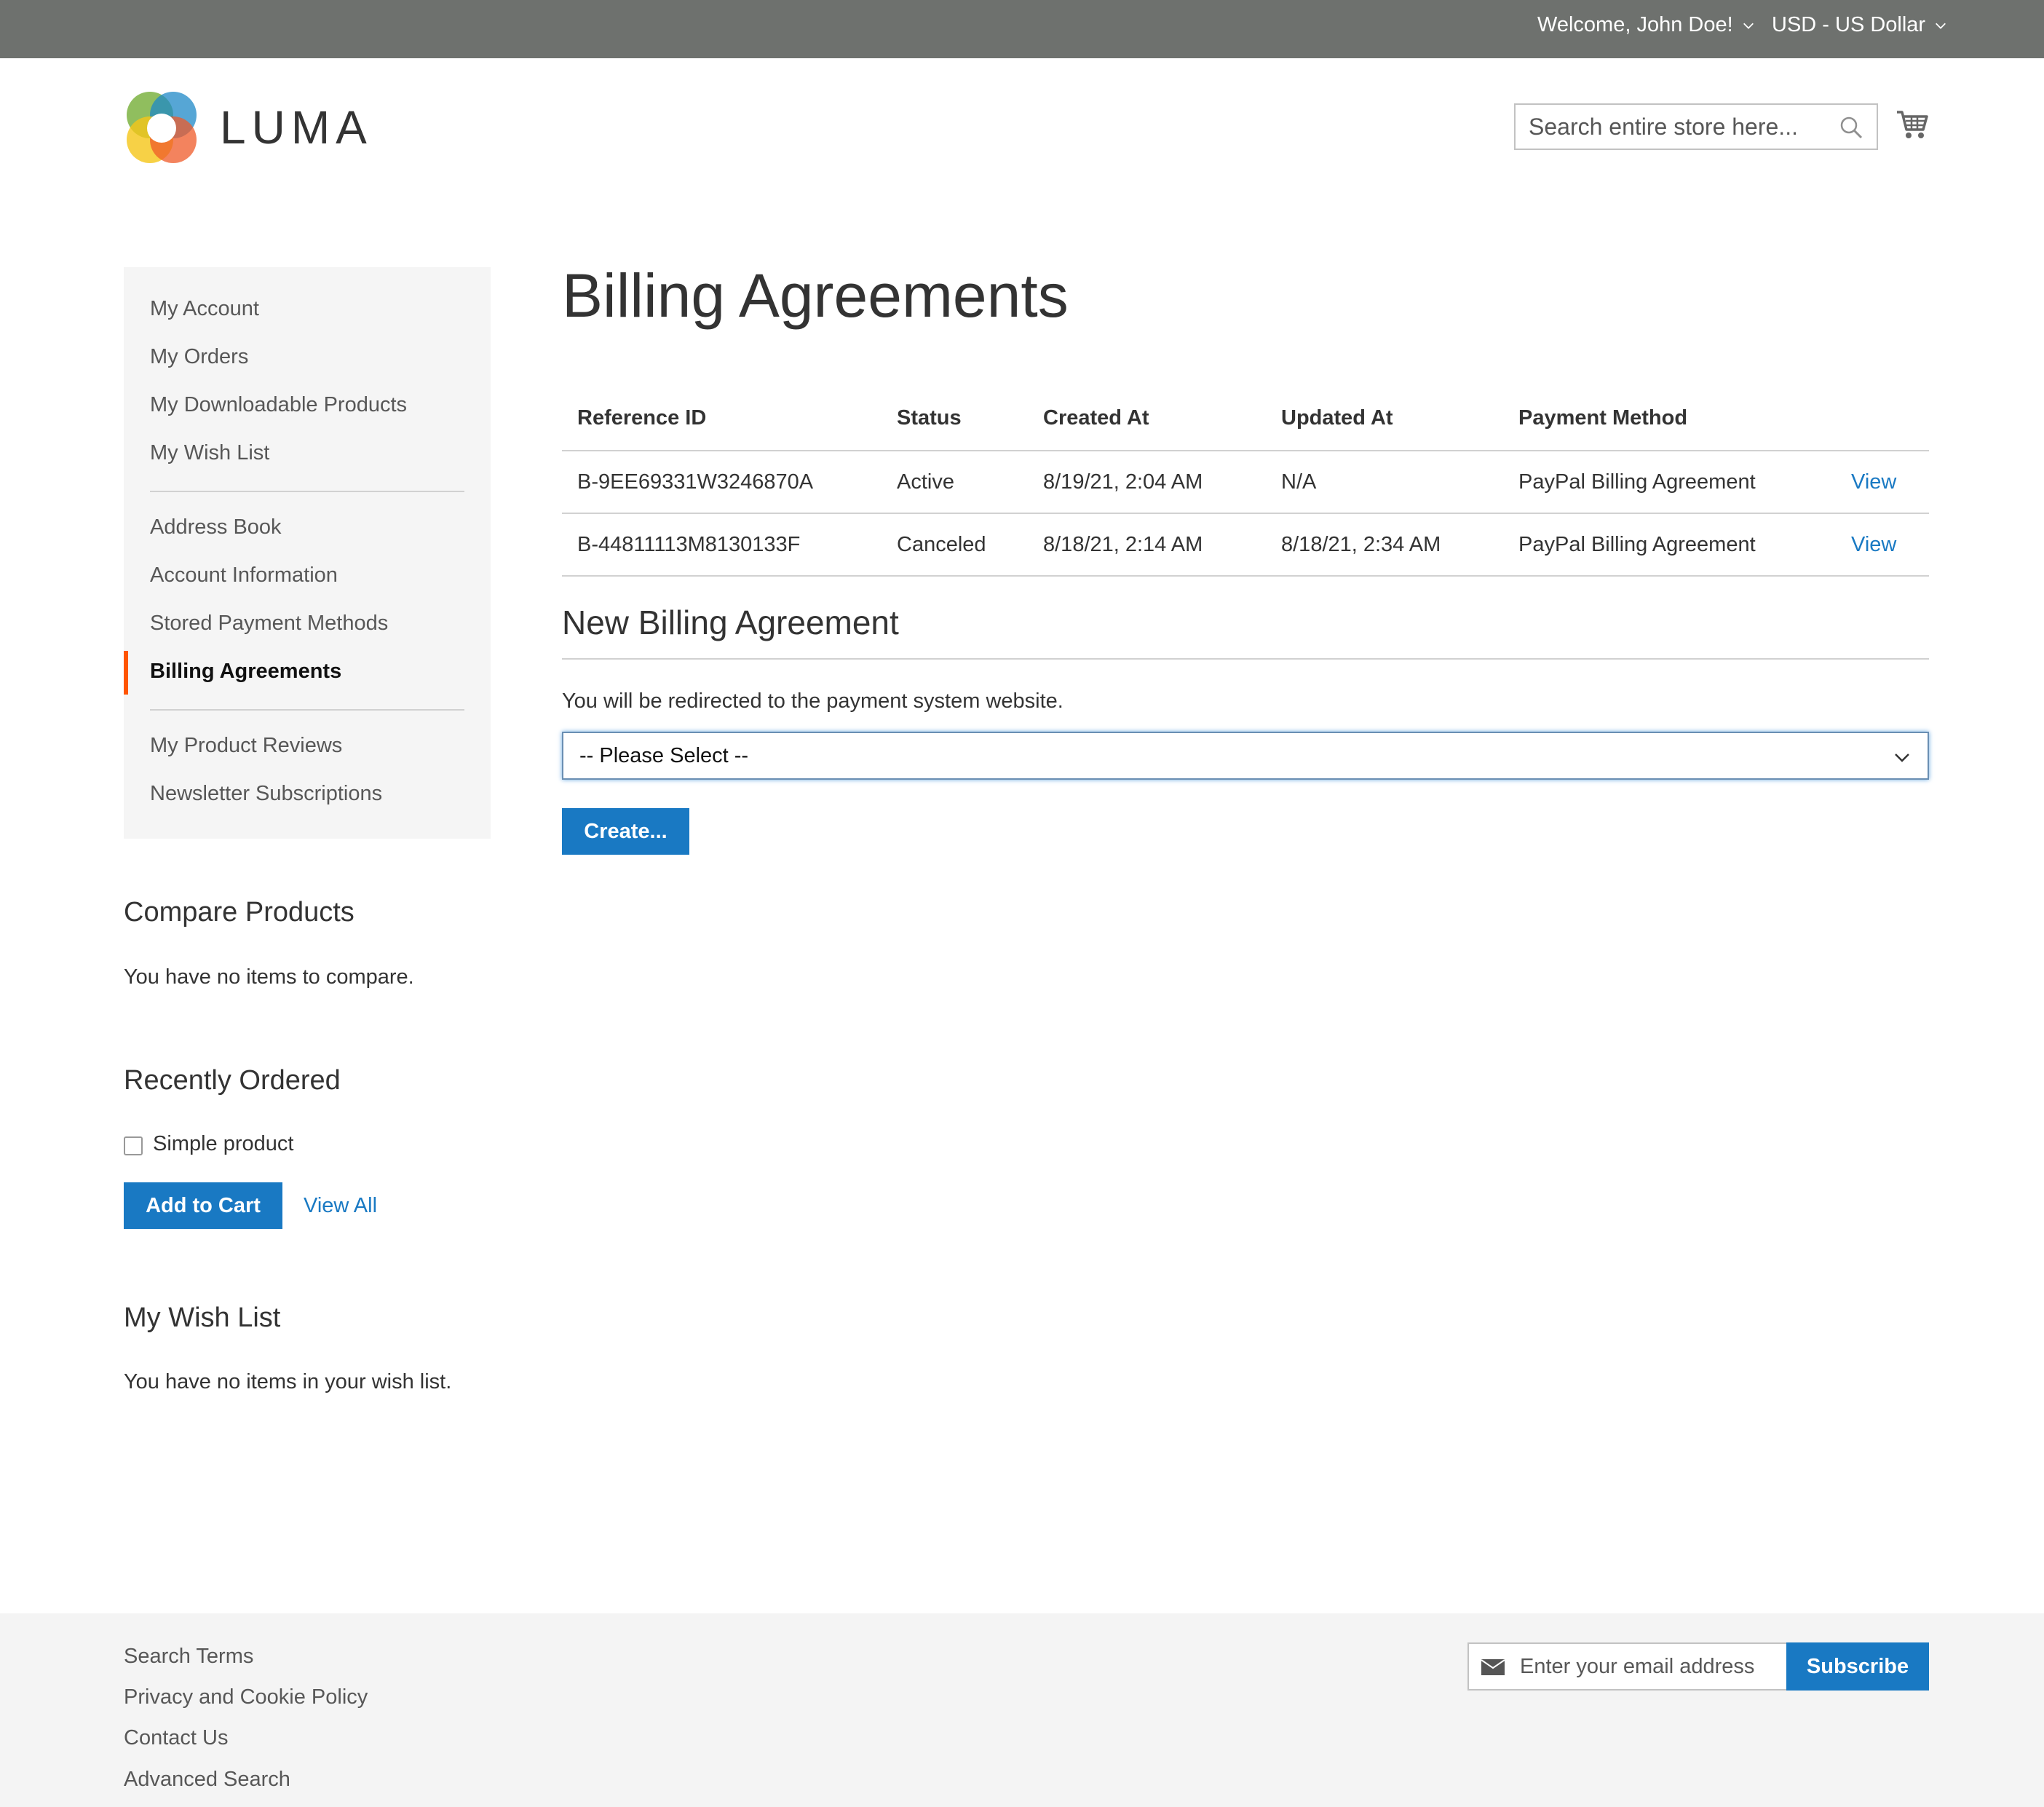 This screenshot has height=1807, width=2044. Describe the element at coordinates (664, 755) in the screenshot. I see `select-value: -- Please Select --` at that location.